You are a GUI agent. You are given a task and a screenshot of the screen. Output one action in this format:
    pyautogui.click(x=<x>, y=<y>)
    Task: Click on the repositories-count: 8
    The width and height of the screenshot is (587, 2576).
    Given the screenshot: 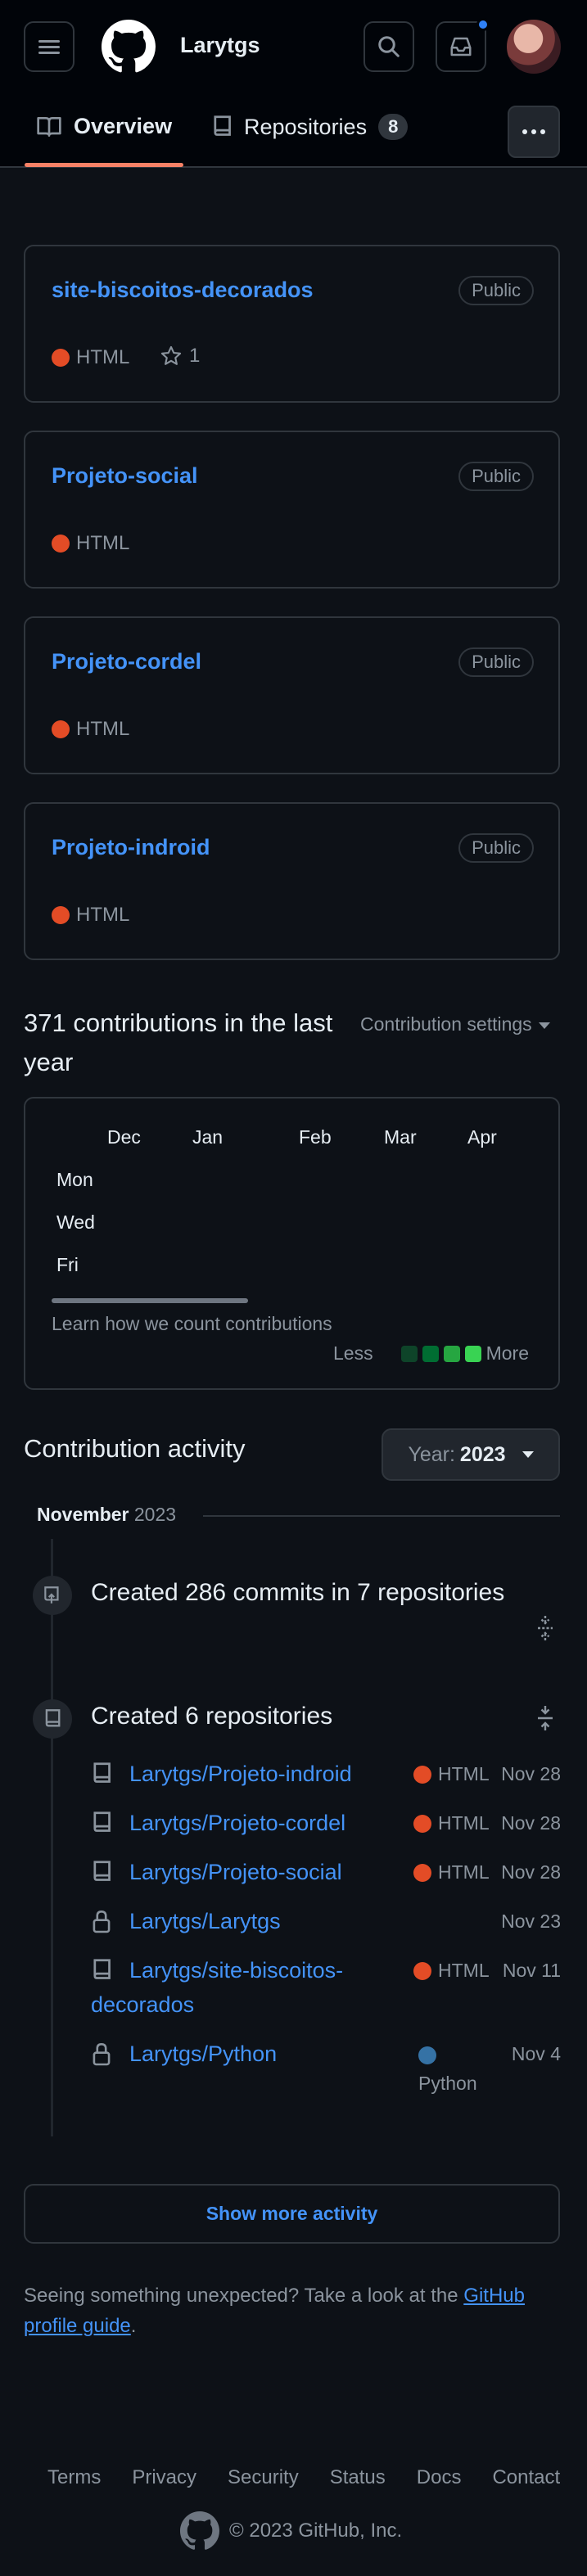 What is the action you would take?
    pyautogui.click(x=393, y=127)
    